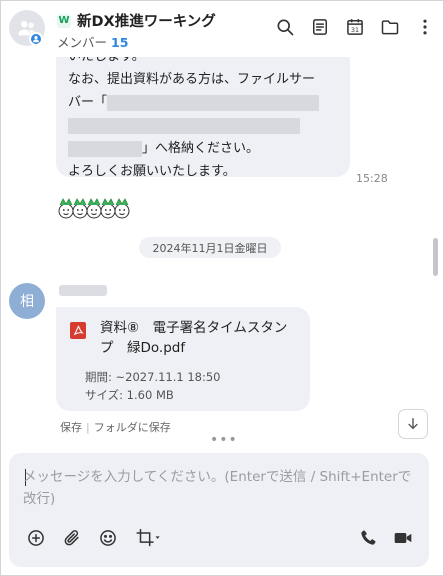  Describe the element at coordinates (27, 301) in the screenshot. I see `avatar: 相` at that location.